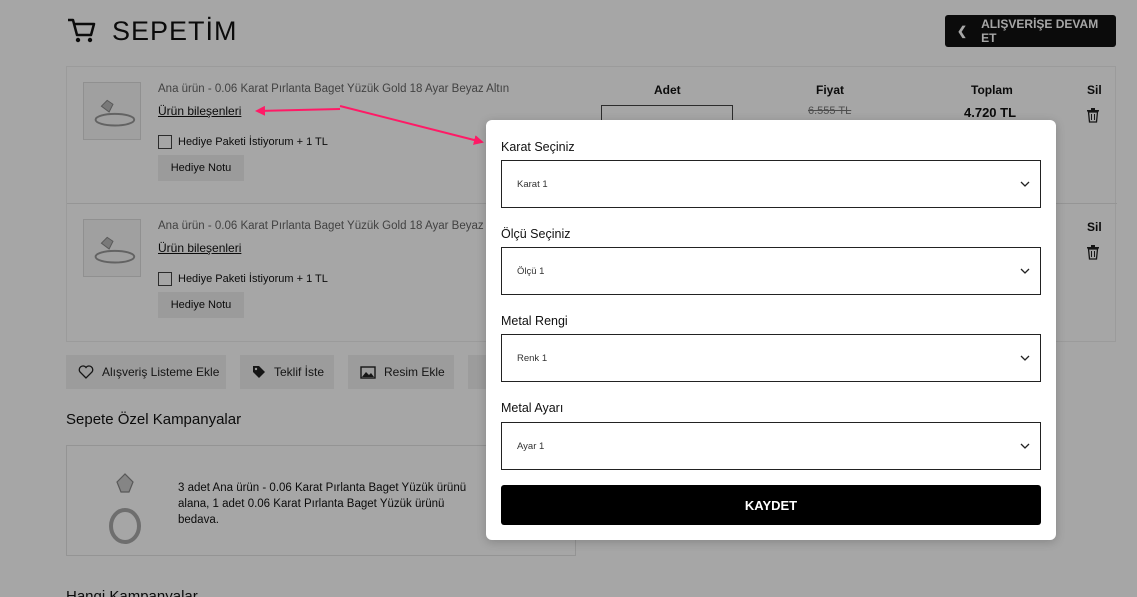 The width and height of the screenshot is (1137, 597). Describe the element at coordinates (771, 505) in the screenshot. I see `save-button: KAYDET` at that location.